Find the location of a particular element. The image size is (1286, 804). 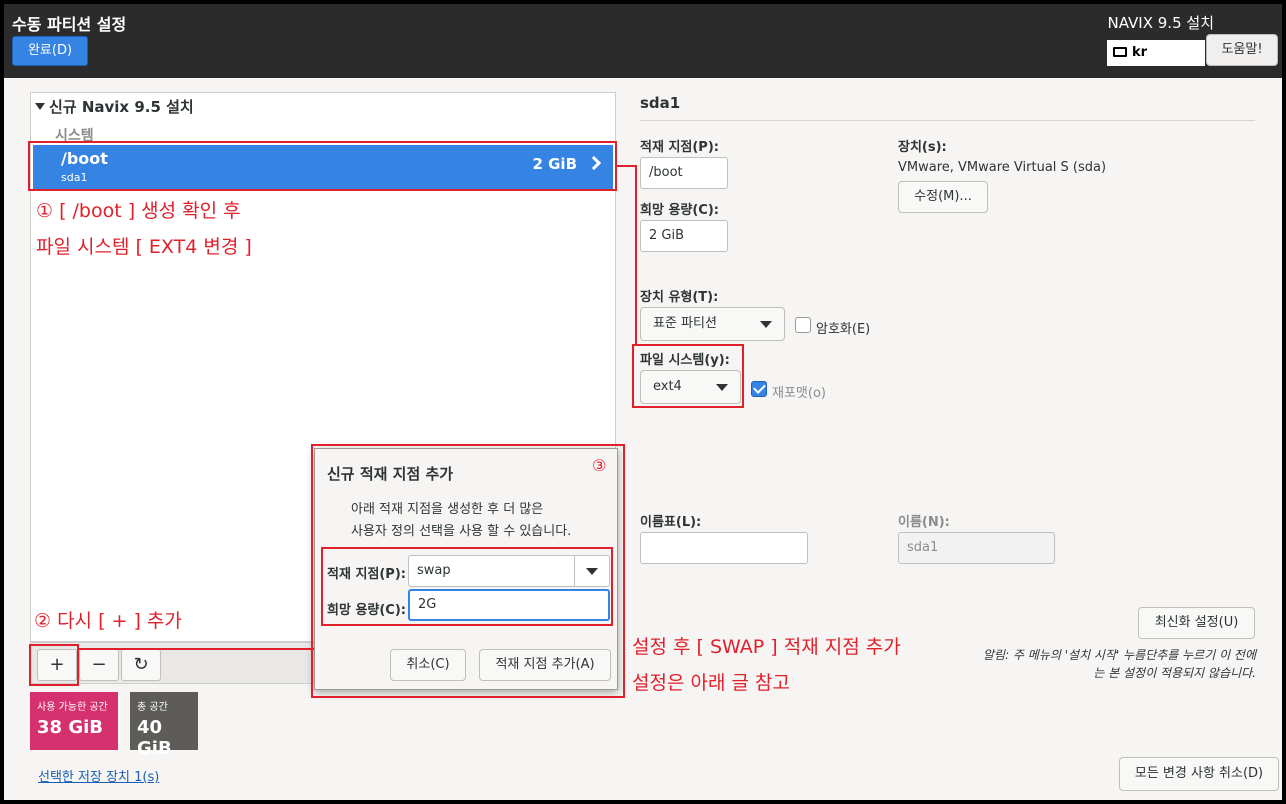

header-bar: 수동 파티션 설정 완료(D) NAVIX 9.5 설치 kr 도움말! is located at coordinates (643, 41).